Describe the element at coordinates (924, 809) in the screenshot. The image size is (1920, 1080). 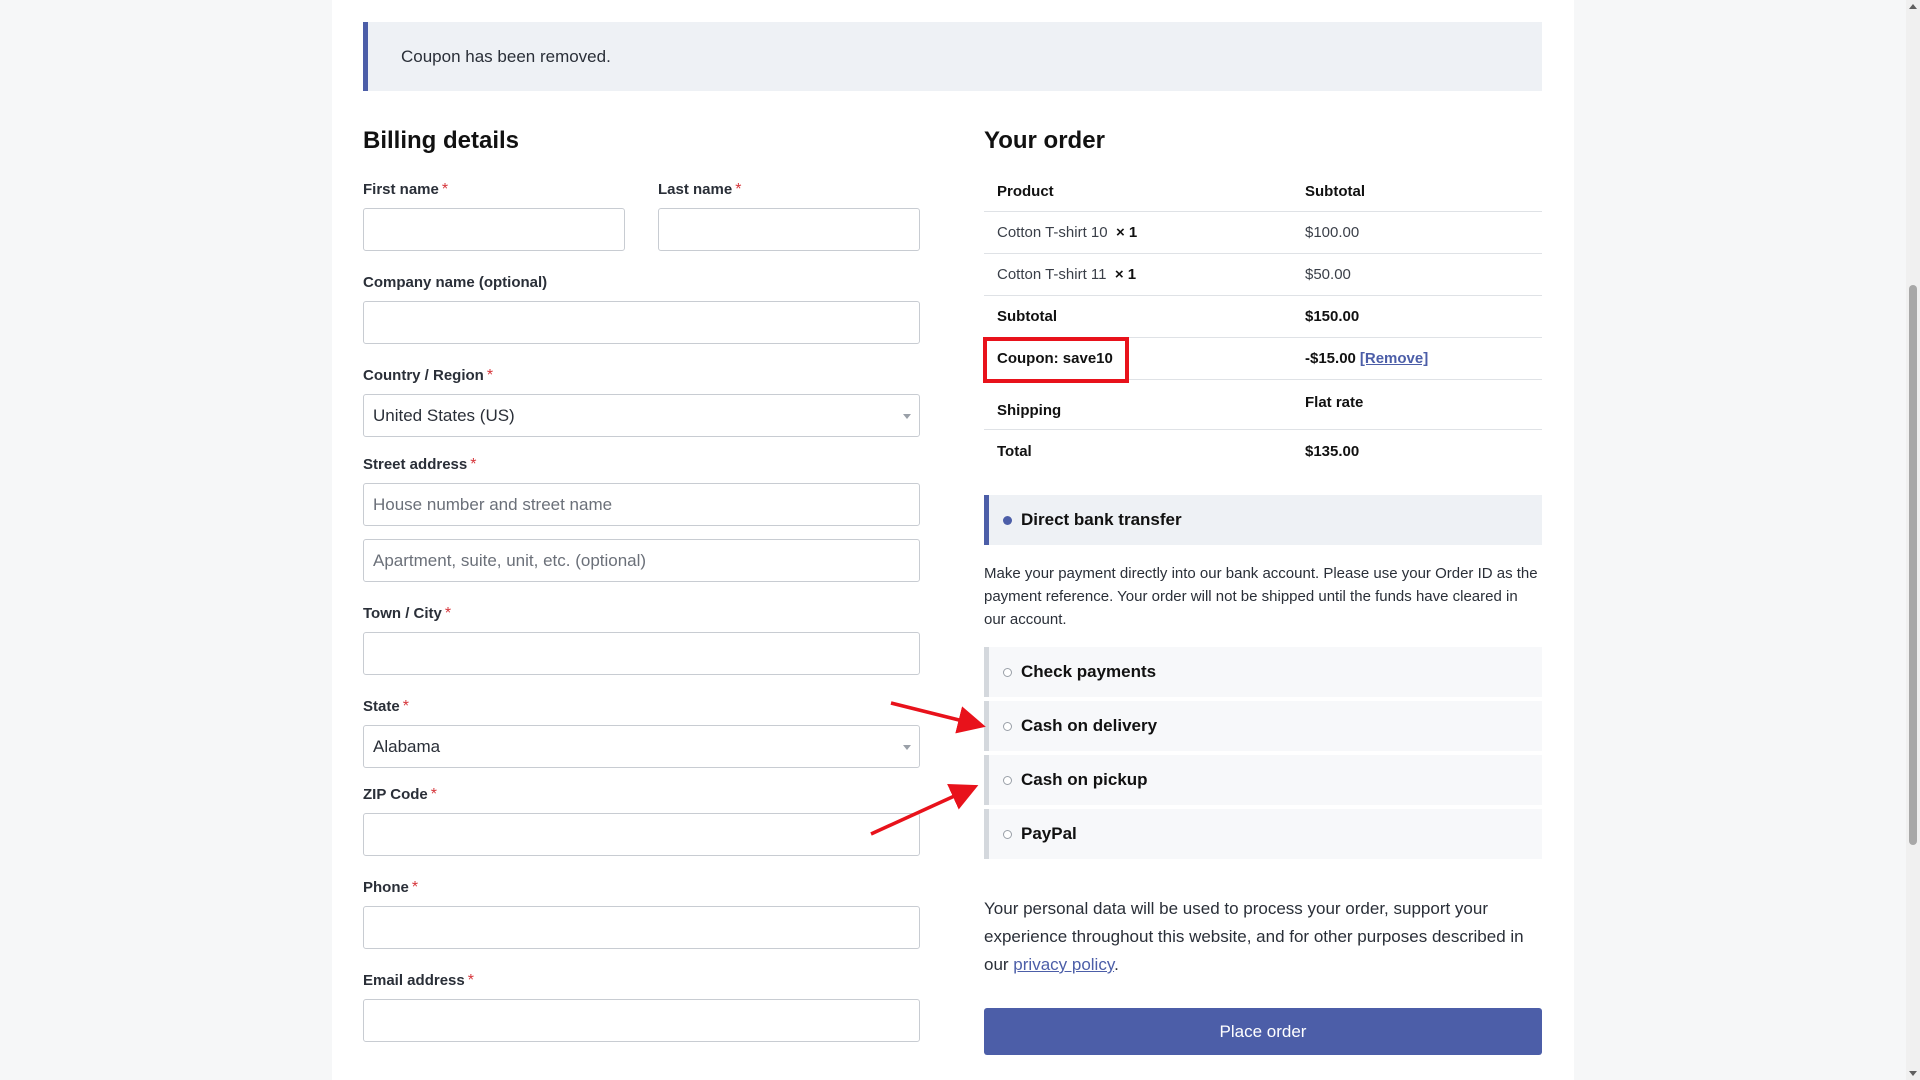
I see `arrow-to-cash-on-pickup` at that location.